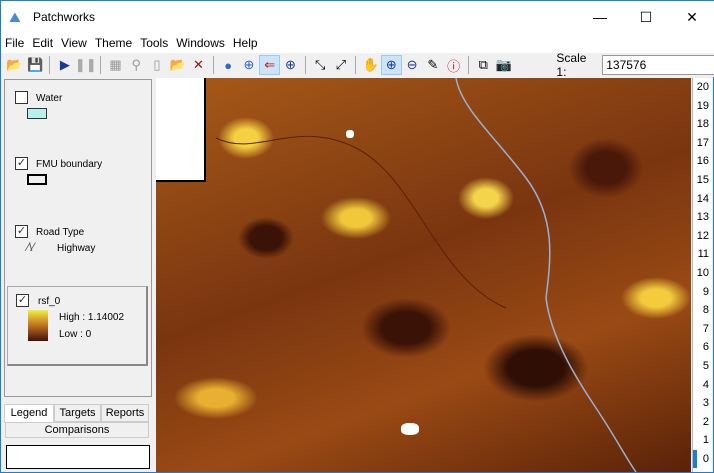 The height and width of the screenshot is (473, 714). I want to click on maximize-button: ☐, so click(646, 17).